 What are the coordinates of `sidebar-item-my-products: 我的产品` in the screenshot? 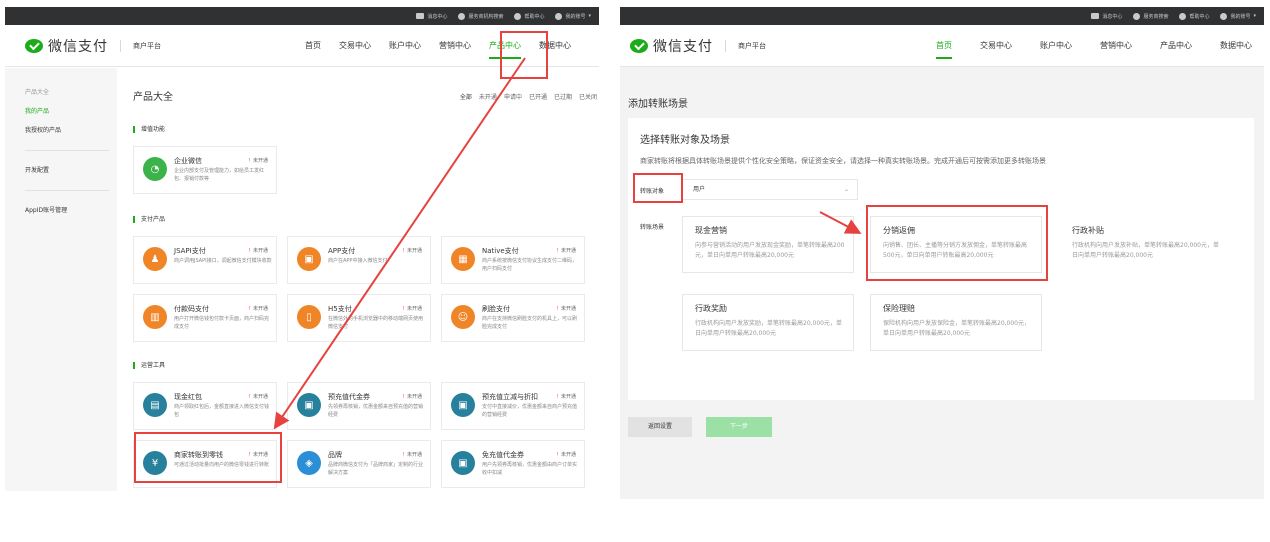 It's located at (61, 111).